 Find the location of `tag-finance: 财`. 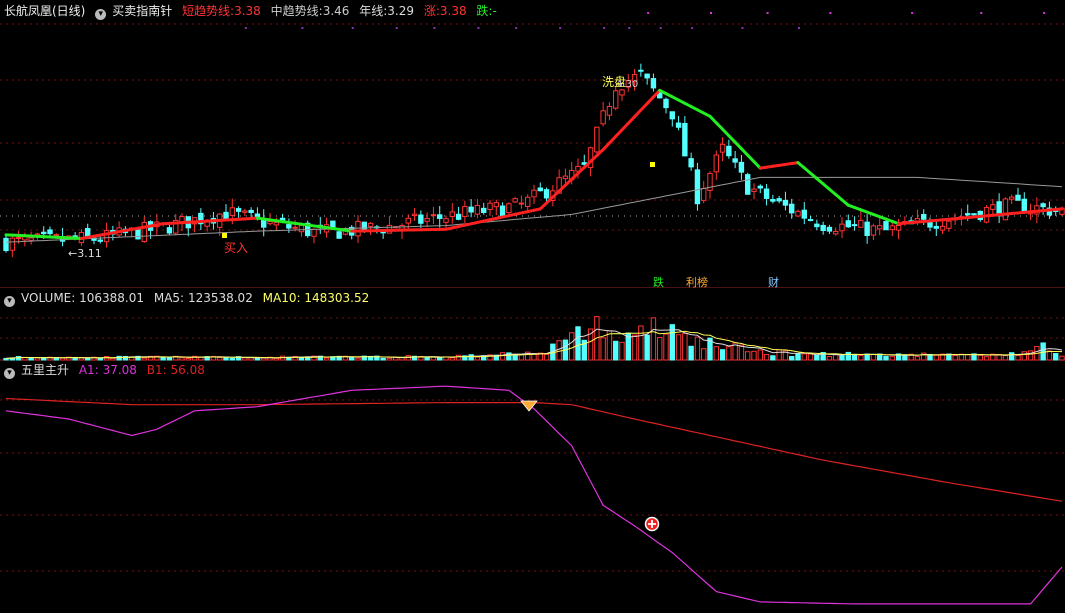

tag-finance: 财 is located at coordinates (773, 282).